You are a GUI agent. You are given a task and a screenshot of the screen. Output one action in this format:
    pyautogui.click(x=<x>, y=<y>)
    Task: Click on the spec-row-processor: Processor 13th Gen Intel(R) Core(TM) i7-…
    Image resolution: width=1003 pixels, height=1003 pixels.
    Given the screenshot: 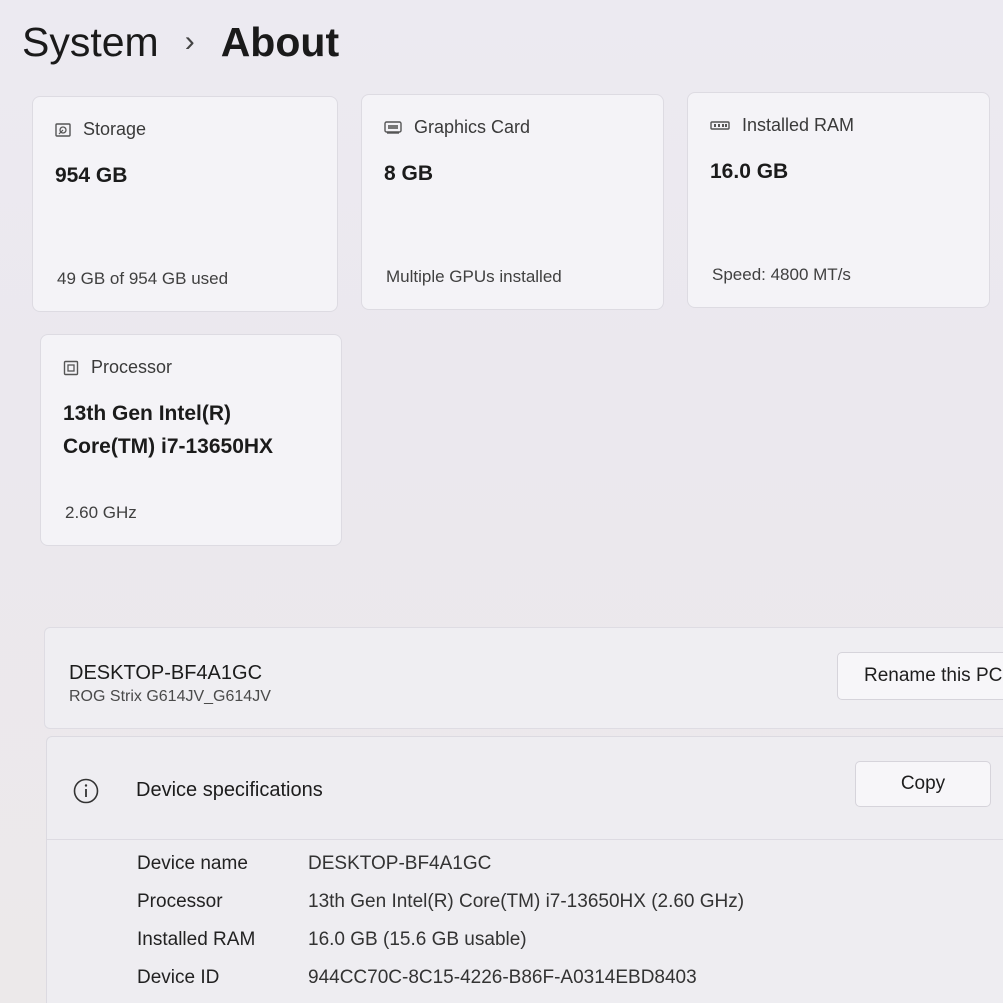 What is the action you would take?
    pyautogui.click(x=440, y=902)
    